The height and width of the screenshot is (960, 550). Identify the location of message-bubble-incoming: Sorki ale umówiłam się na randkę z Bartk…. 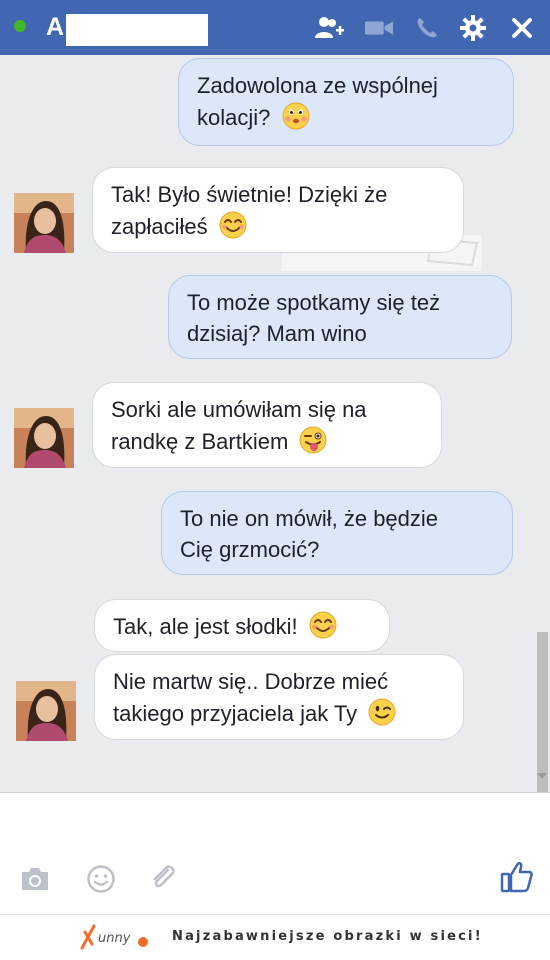
(267, 425).